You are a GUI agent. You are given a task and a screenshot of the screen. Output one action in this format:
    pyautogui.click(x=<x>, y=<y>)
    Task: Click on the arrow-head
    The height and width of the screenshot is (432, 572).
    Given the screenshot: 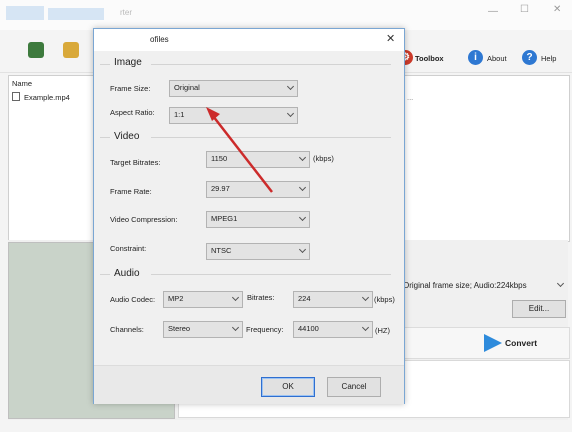 What is the action you would take?
    pyautogui.click(x=213, y=114)
    